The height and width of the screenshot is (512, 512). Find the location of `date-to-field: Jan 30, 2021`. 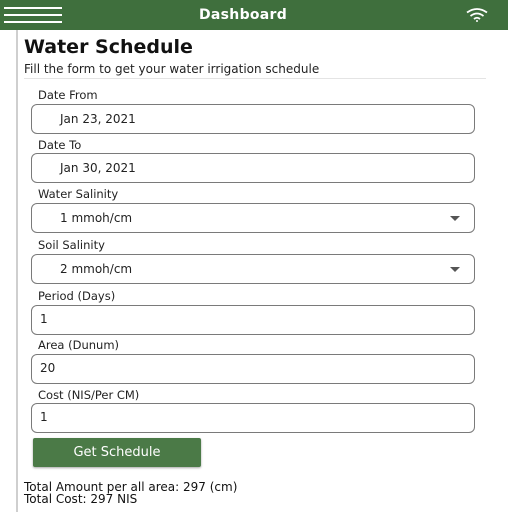

date-to-field: Jan 30, 2021 is located at coordinates (253, 168).